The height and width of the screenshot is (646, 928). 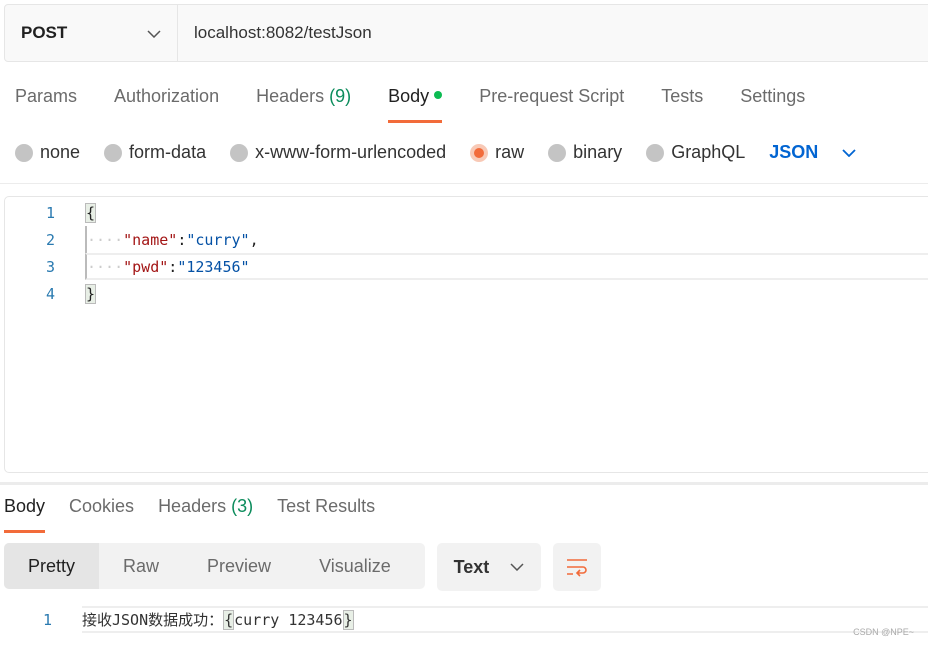 I want to click on tab-authorization: Authorization, so click(x=166, y=104).